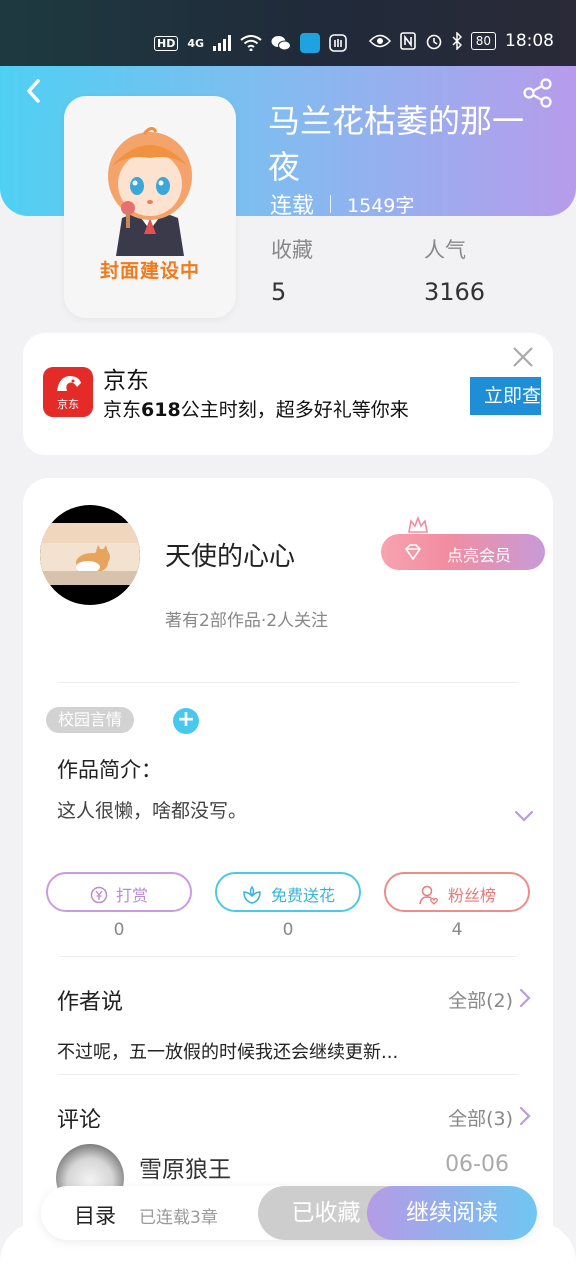  What do you see at coordinates (480, 1117) in the screenshot?
I see `comments-all-link: 全部(3)` at bounding box center [480, 1117].